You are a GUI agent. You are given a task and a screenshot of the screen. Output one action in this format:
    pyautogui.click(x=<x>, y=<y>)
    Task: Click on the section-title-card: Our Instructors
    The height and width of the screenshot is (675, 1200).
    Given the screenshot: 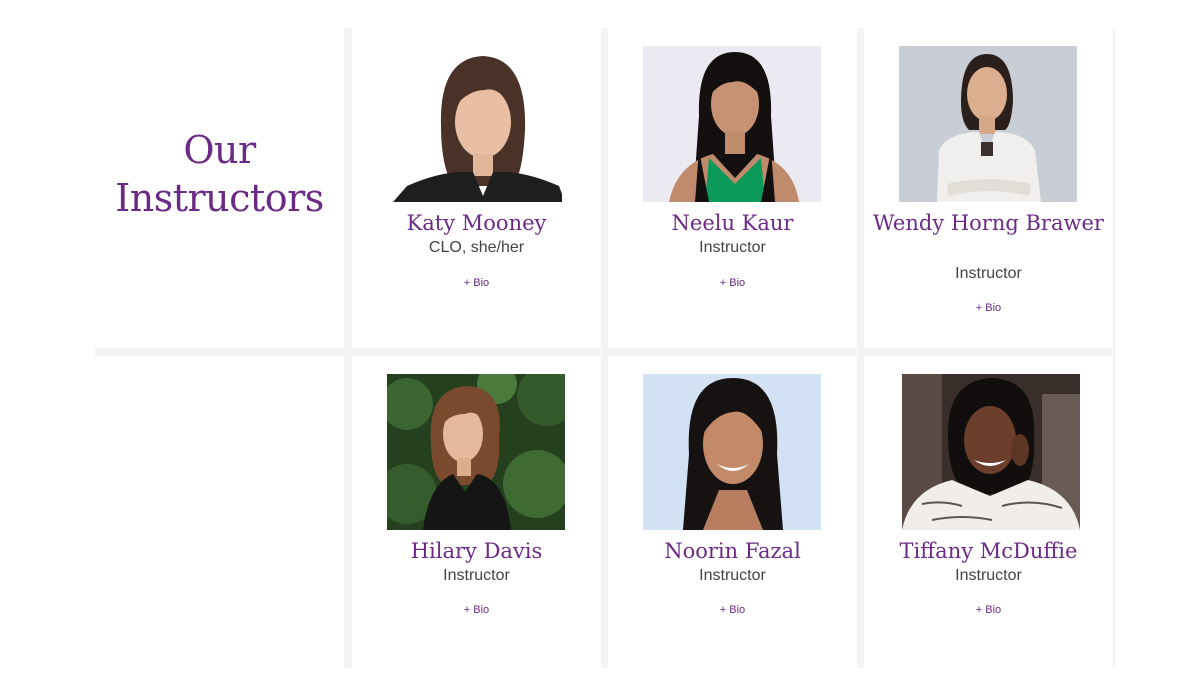 What is the action you would take?
    pyautogui.click(x=219, y=188)
    